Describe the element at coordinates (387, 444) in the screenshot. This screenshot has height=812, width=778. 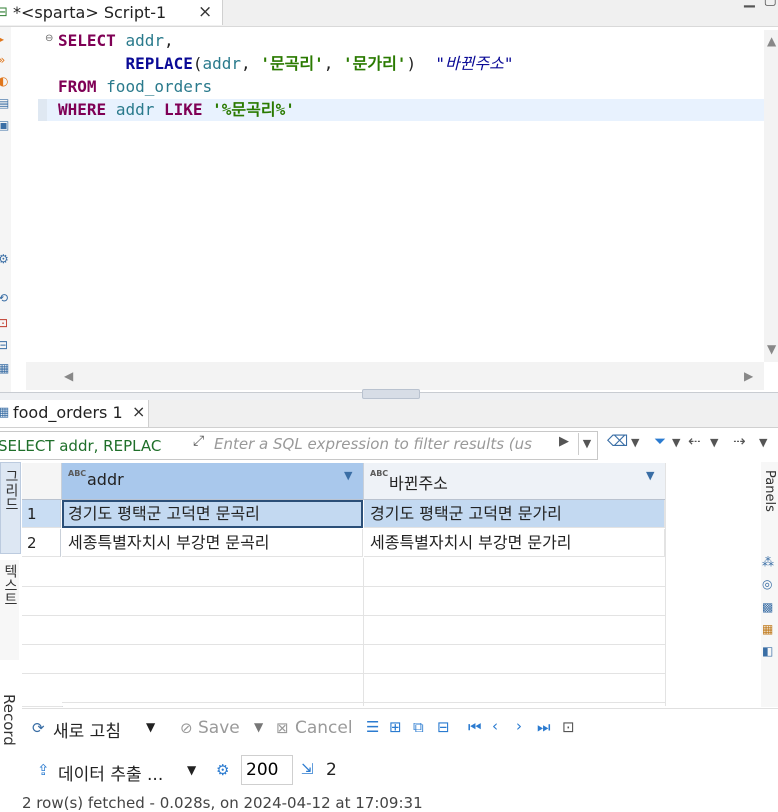
I see `filter-input` at that location.